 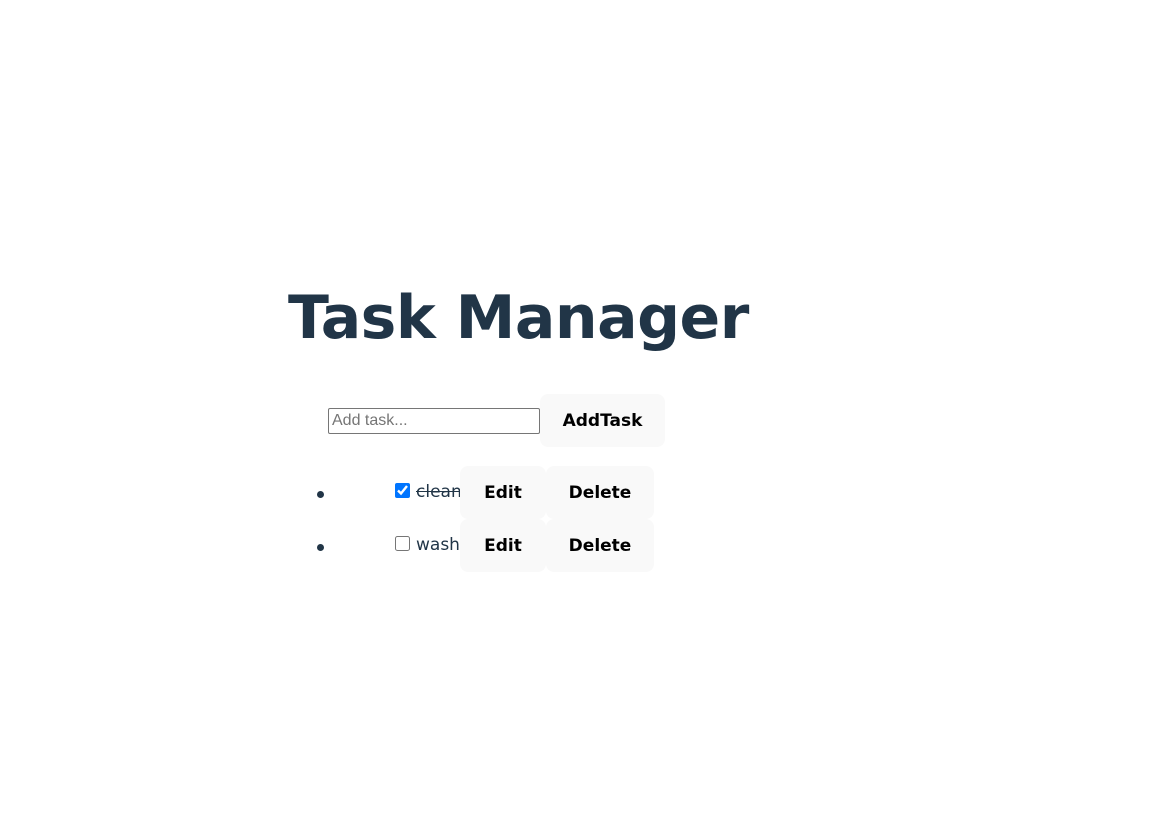 What do you see at coordinates (434, 420) in the screenshot?
I see `task-input` at bounding box center [434, 420].